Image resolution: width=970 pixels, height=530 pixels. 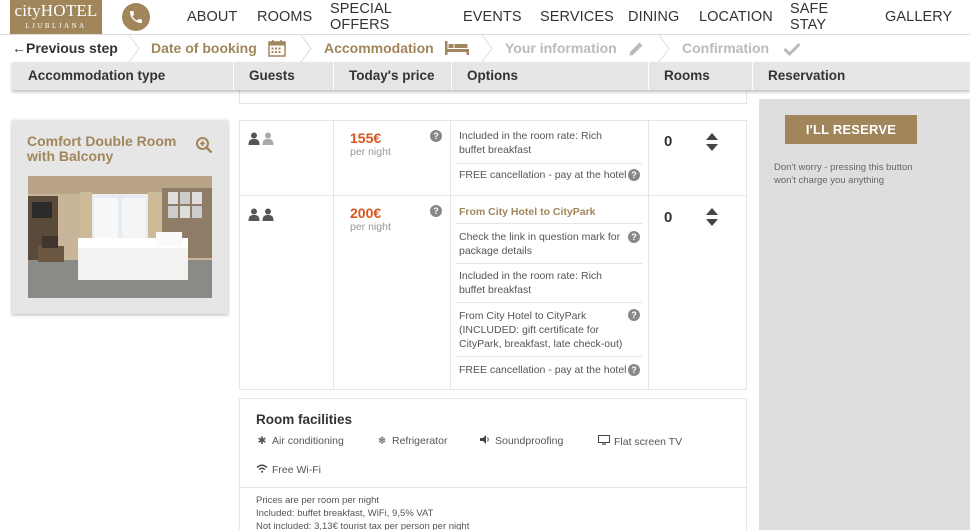 I want to click on phone-button, so click(x=136, y=17).